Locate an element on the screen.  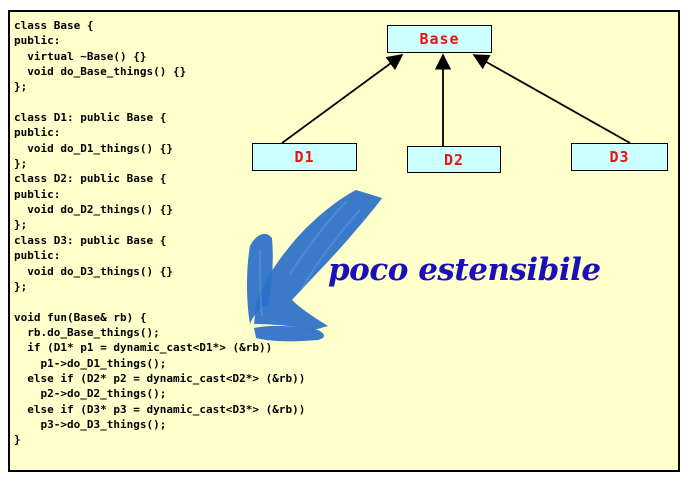
brush-arrow-icon is located at coordinates (314, 266).